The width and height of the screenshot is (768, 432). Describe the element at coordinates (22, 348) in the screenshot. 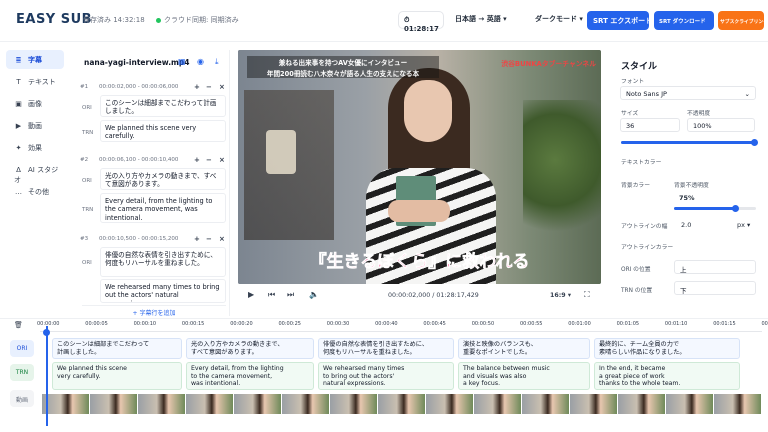

I see `ori-track-tag: ORI` at that location.